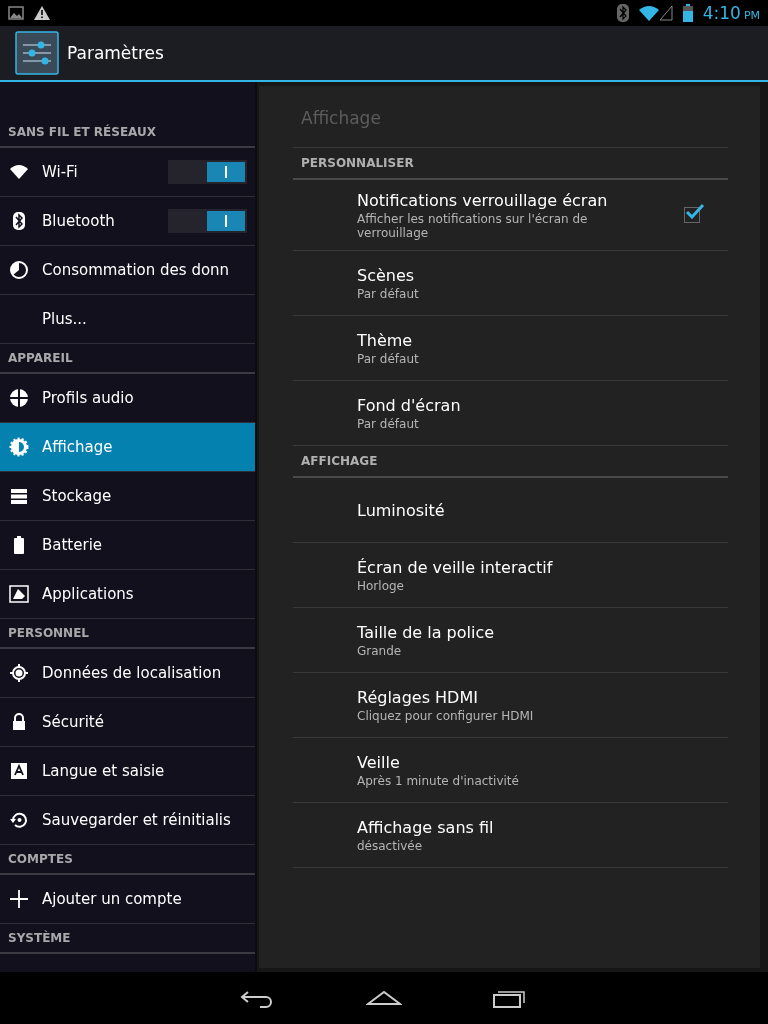 The image size is (768, 1024). I want to click on setting-title: Écran de veille interactif, so click(455, 567).